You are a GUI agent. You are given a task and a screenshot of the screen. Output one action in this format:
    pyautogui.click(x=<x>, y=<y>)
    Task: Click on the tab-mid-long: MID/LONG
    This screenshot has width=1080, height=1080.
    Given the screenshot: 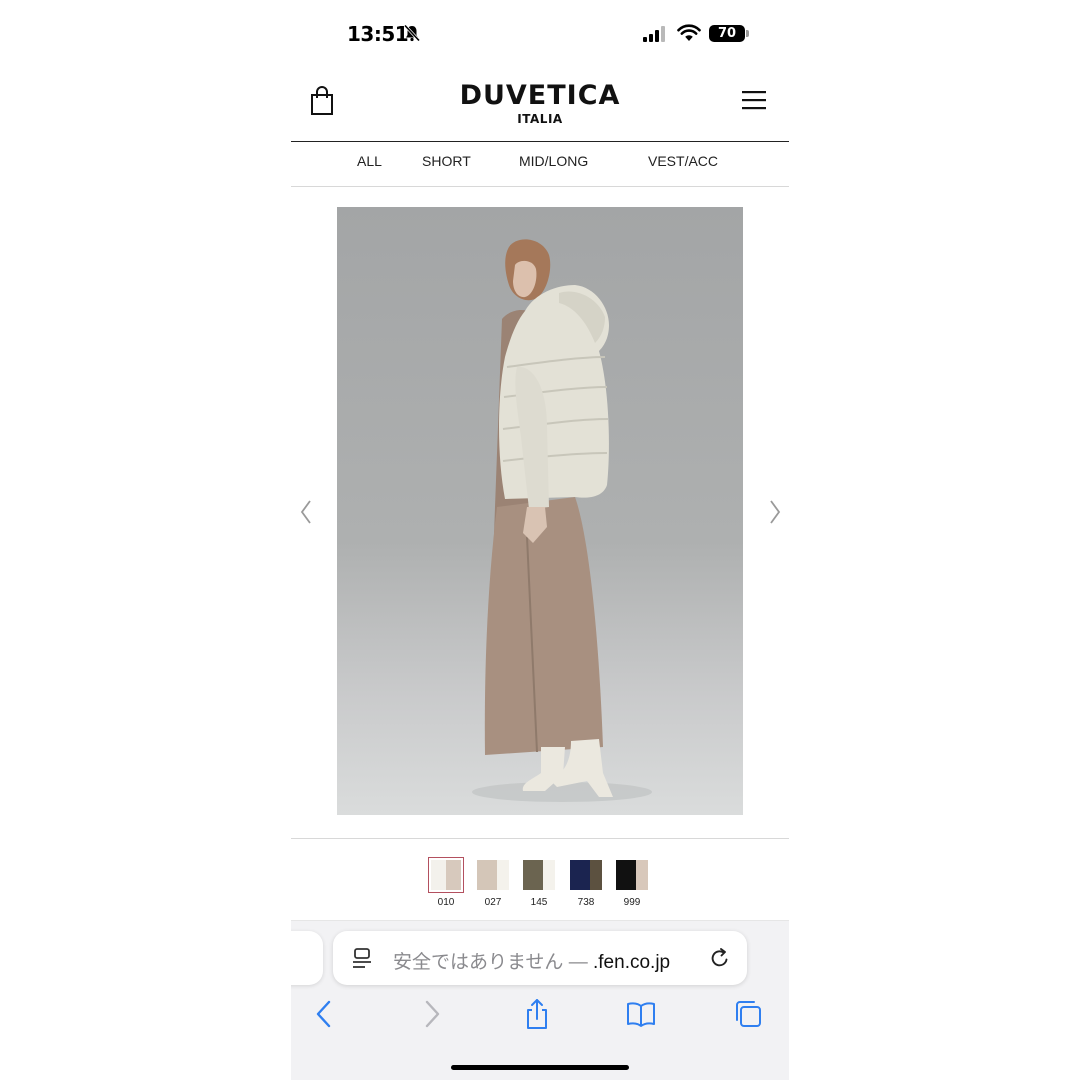 What is the action you would take?
    pyautogui.click(x=553, y=161)
    